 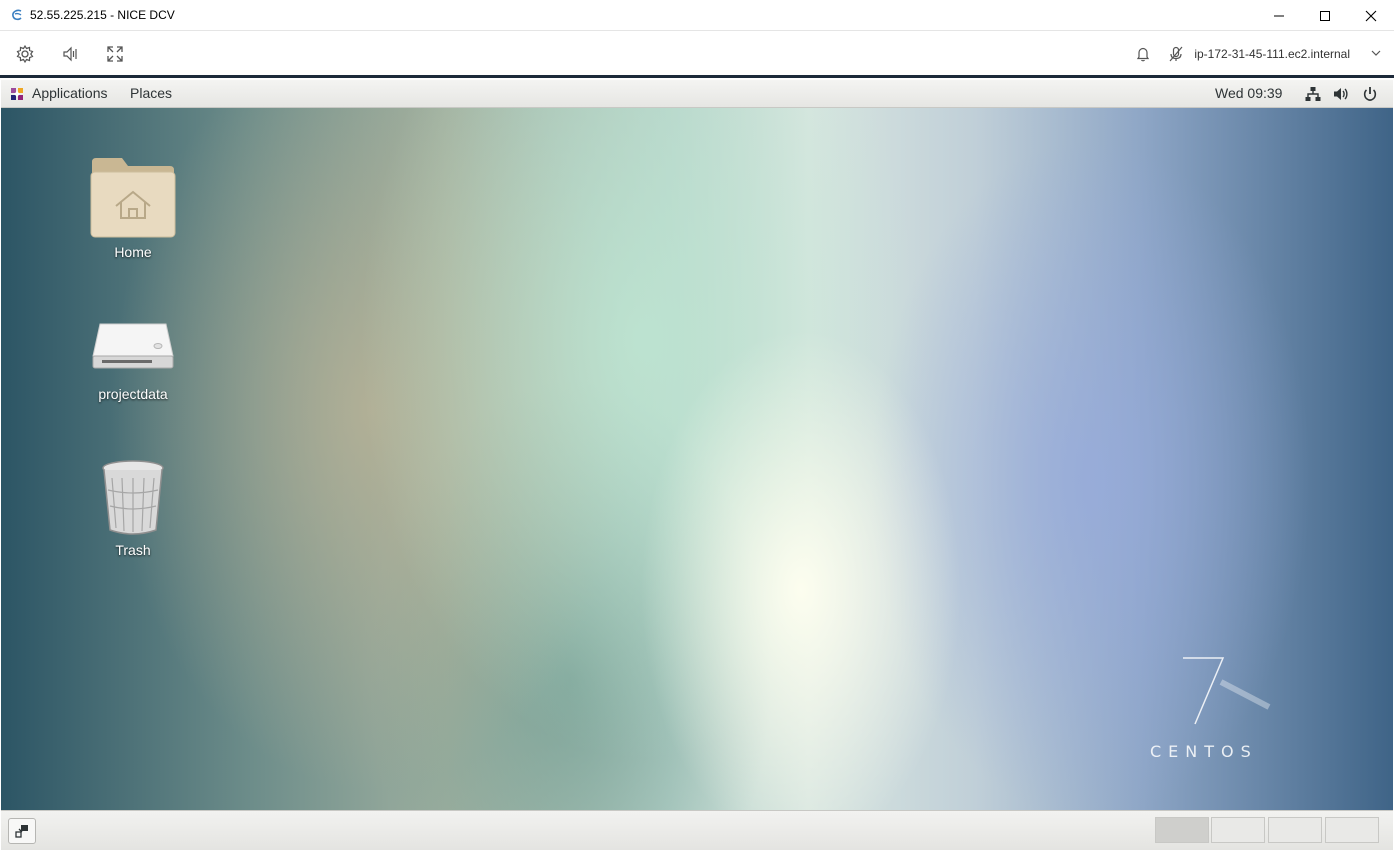 I want to click on bell-icon, so click(x=1143, y=54).